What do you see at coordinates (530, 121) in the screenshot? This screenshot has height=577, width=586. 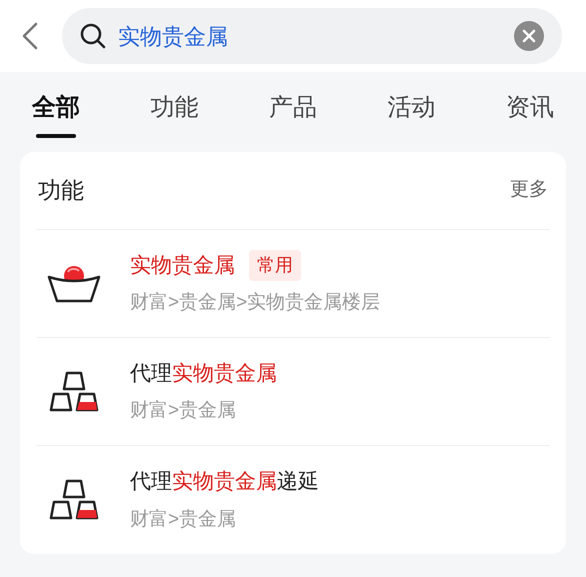 I see `tab: 资讯` at bounding box center [530, 121].